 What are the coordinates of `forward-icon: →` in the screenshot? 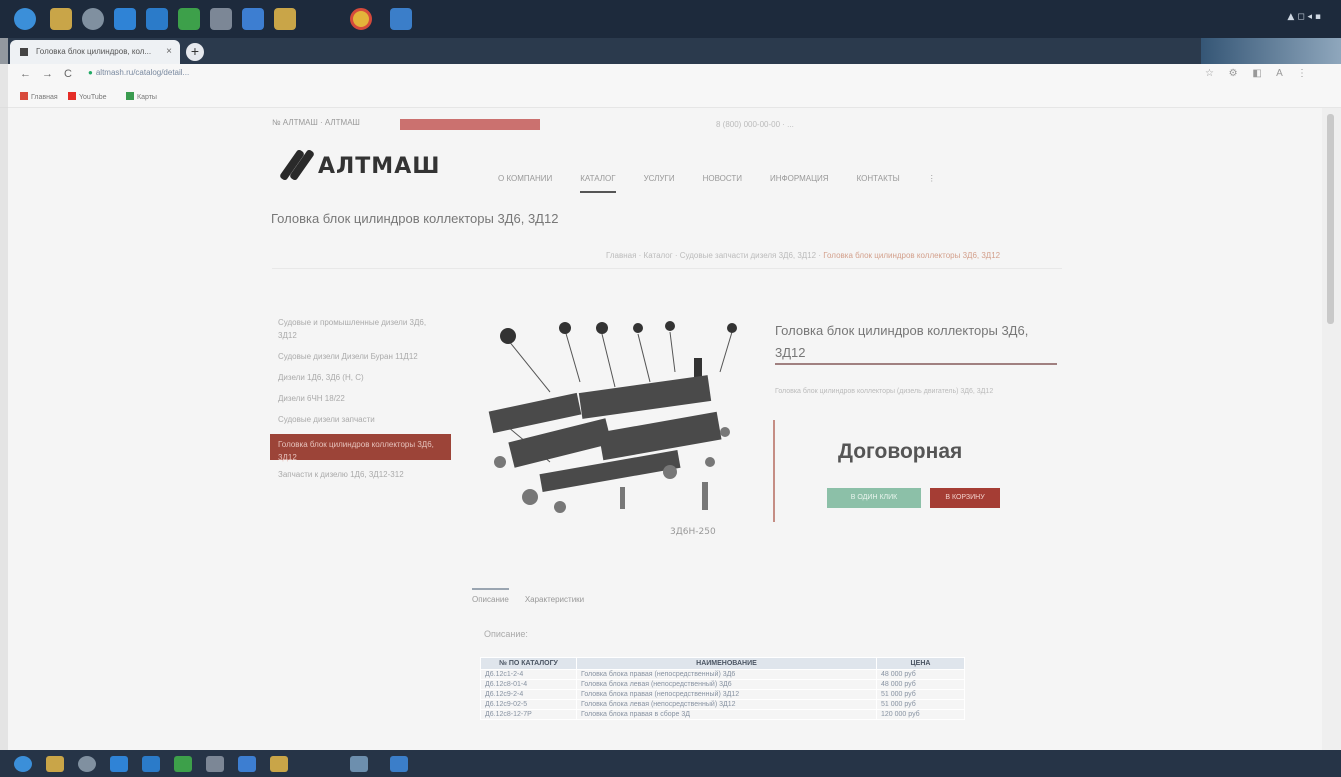 It's located at (47, 74).